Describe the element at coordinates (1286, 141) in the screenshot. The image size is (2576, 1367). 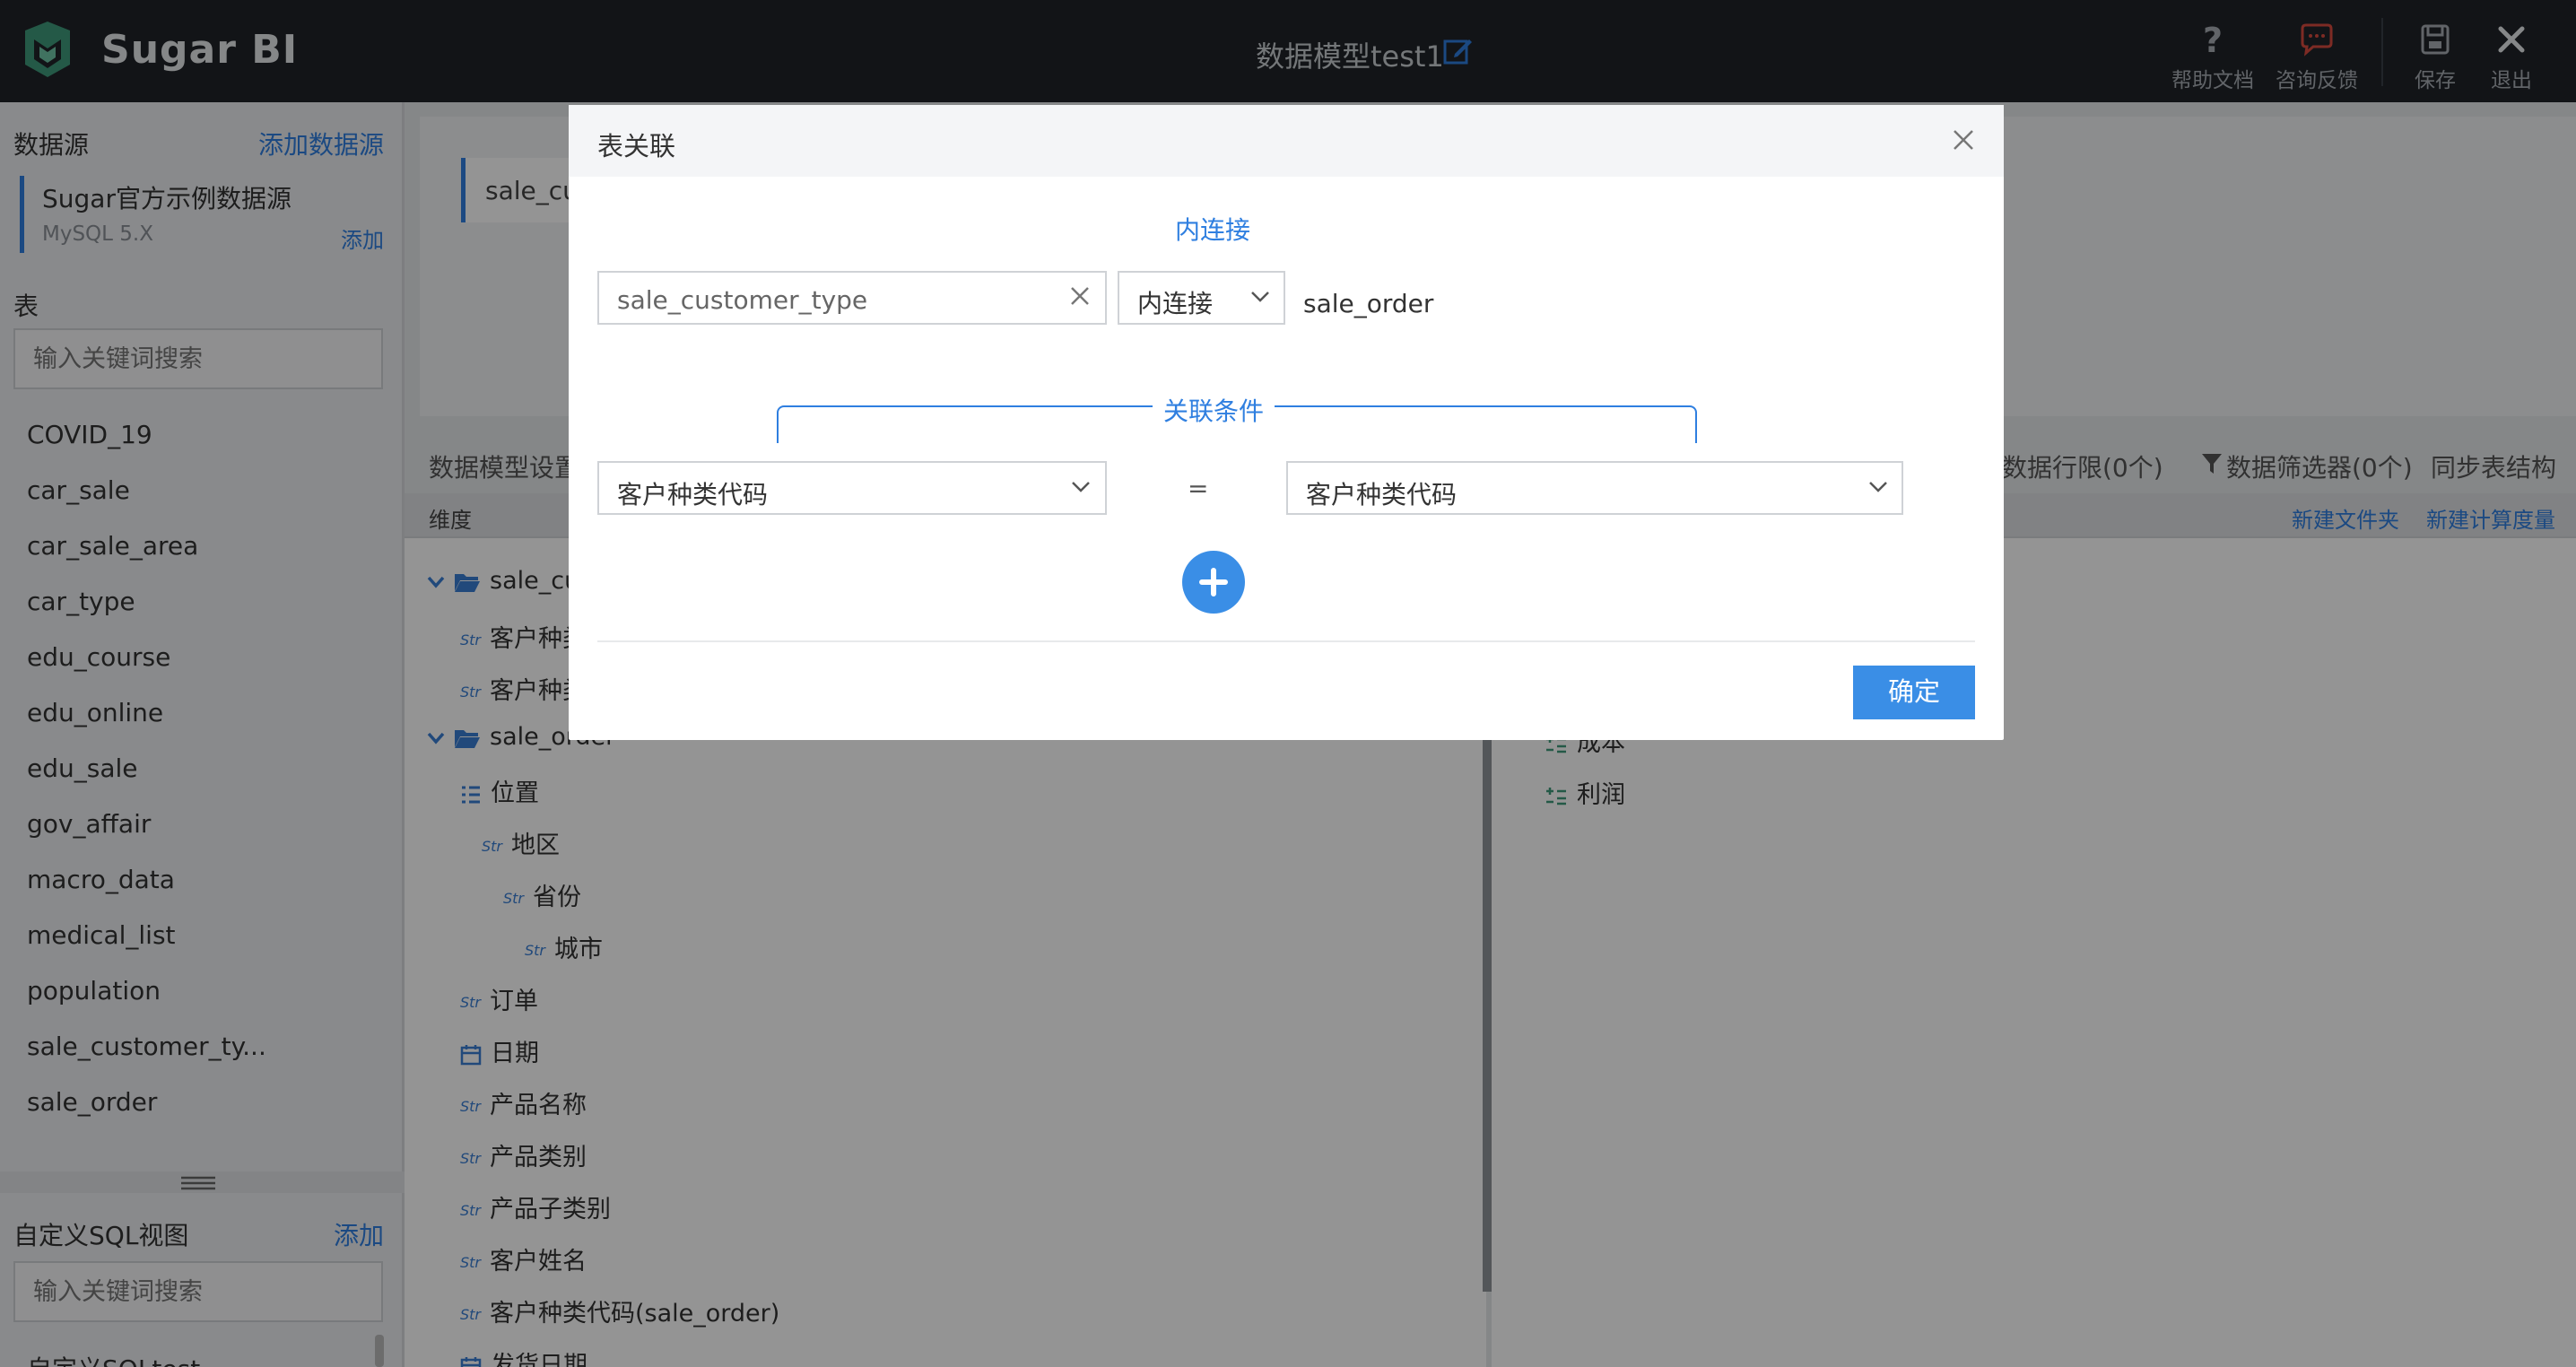
I see `dialog-header` at that location.